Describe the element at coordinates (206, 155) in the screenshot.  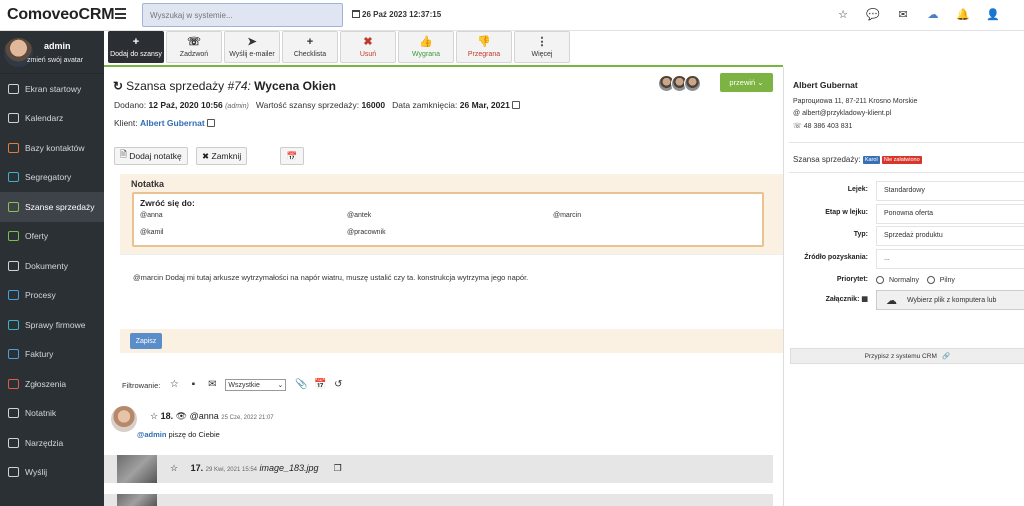
I see `close-icon: ✖` at that location.